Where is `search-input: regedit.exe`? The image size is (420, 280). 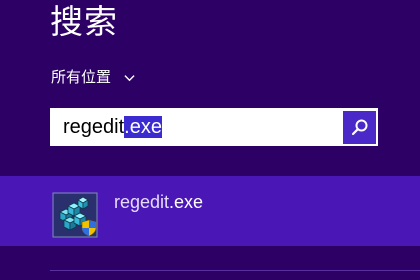 search-input: regedit.exe is located at coordinates (214, 127).